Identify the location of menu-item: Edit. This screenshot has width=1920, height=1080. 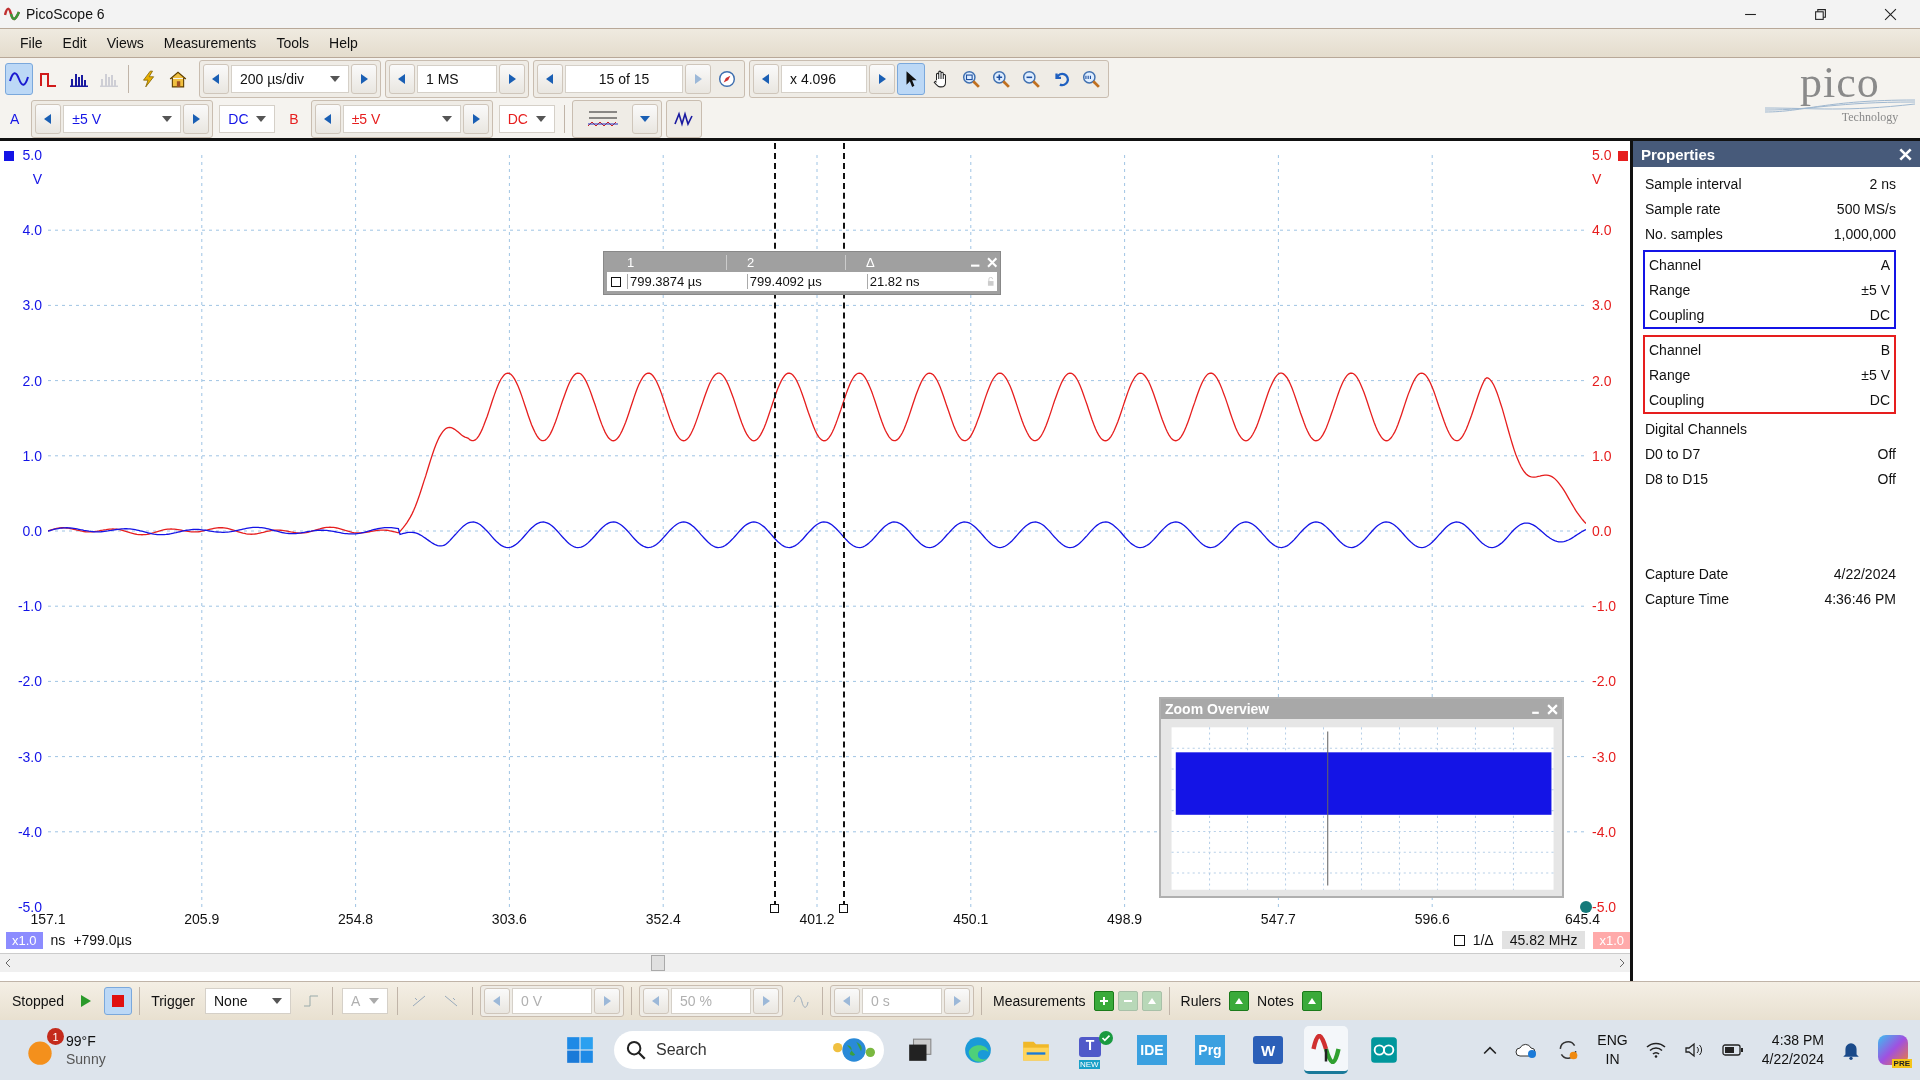
(74, 43).